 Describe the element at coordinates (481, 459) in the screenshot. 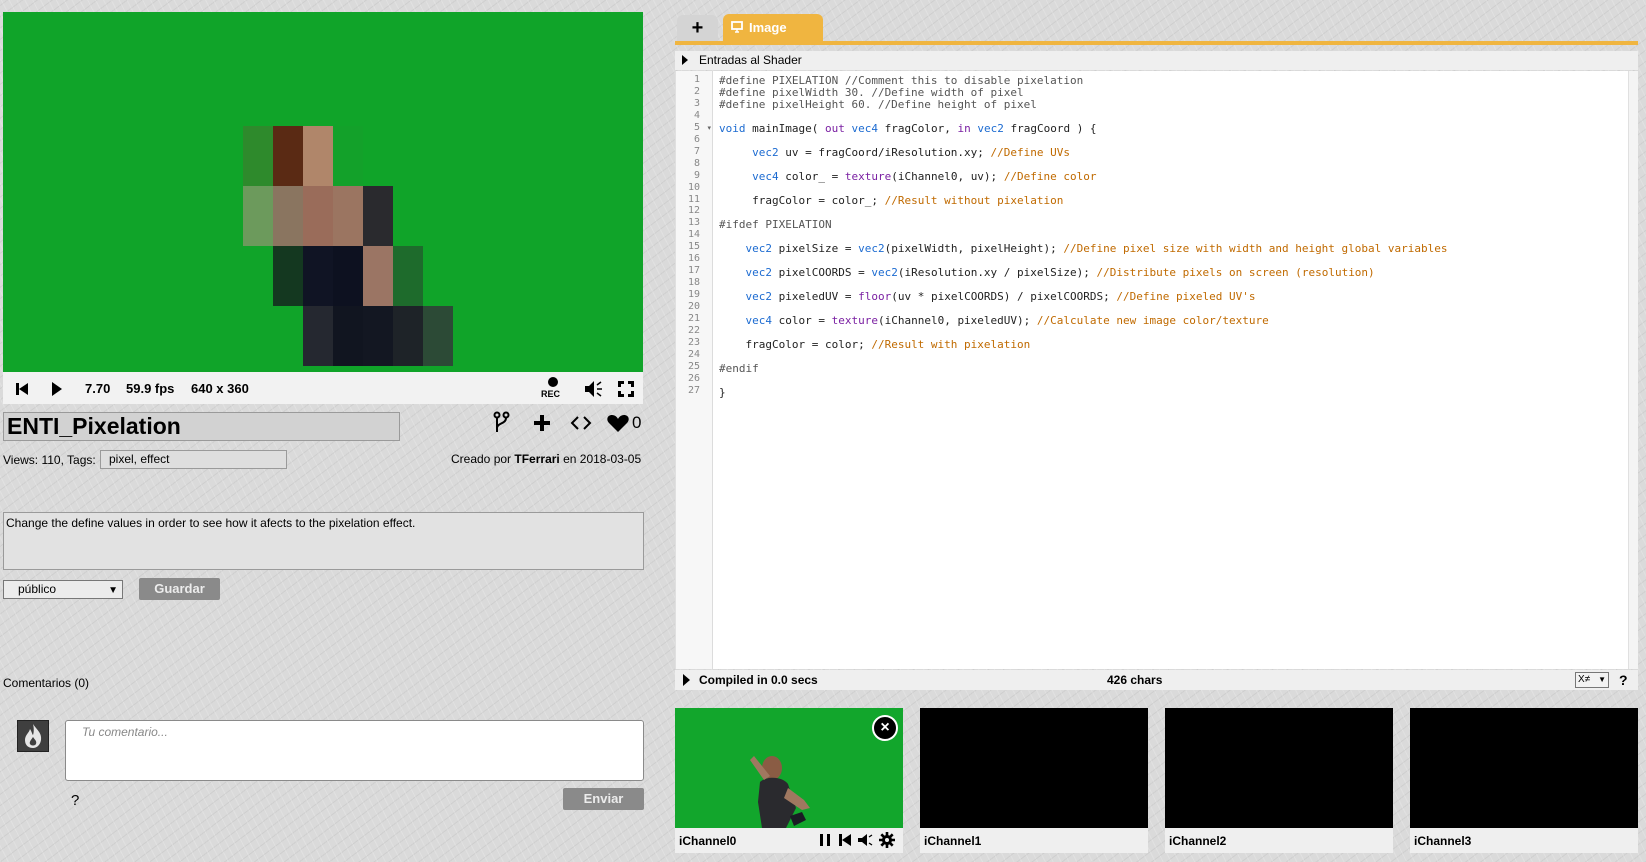

I see `created-prefix: Creado por` at that location.